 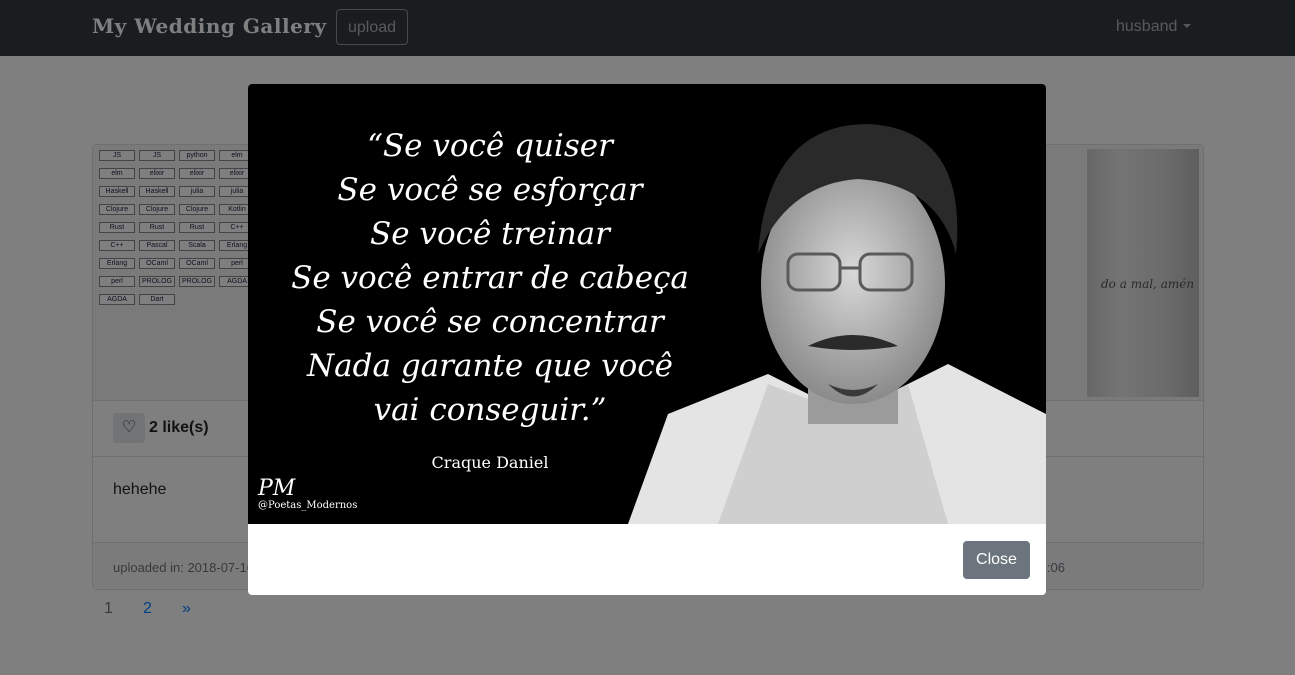 I want to click on poetas-modernos-handle: @Poetas_Modernos, so click(x=308, y=505).